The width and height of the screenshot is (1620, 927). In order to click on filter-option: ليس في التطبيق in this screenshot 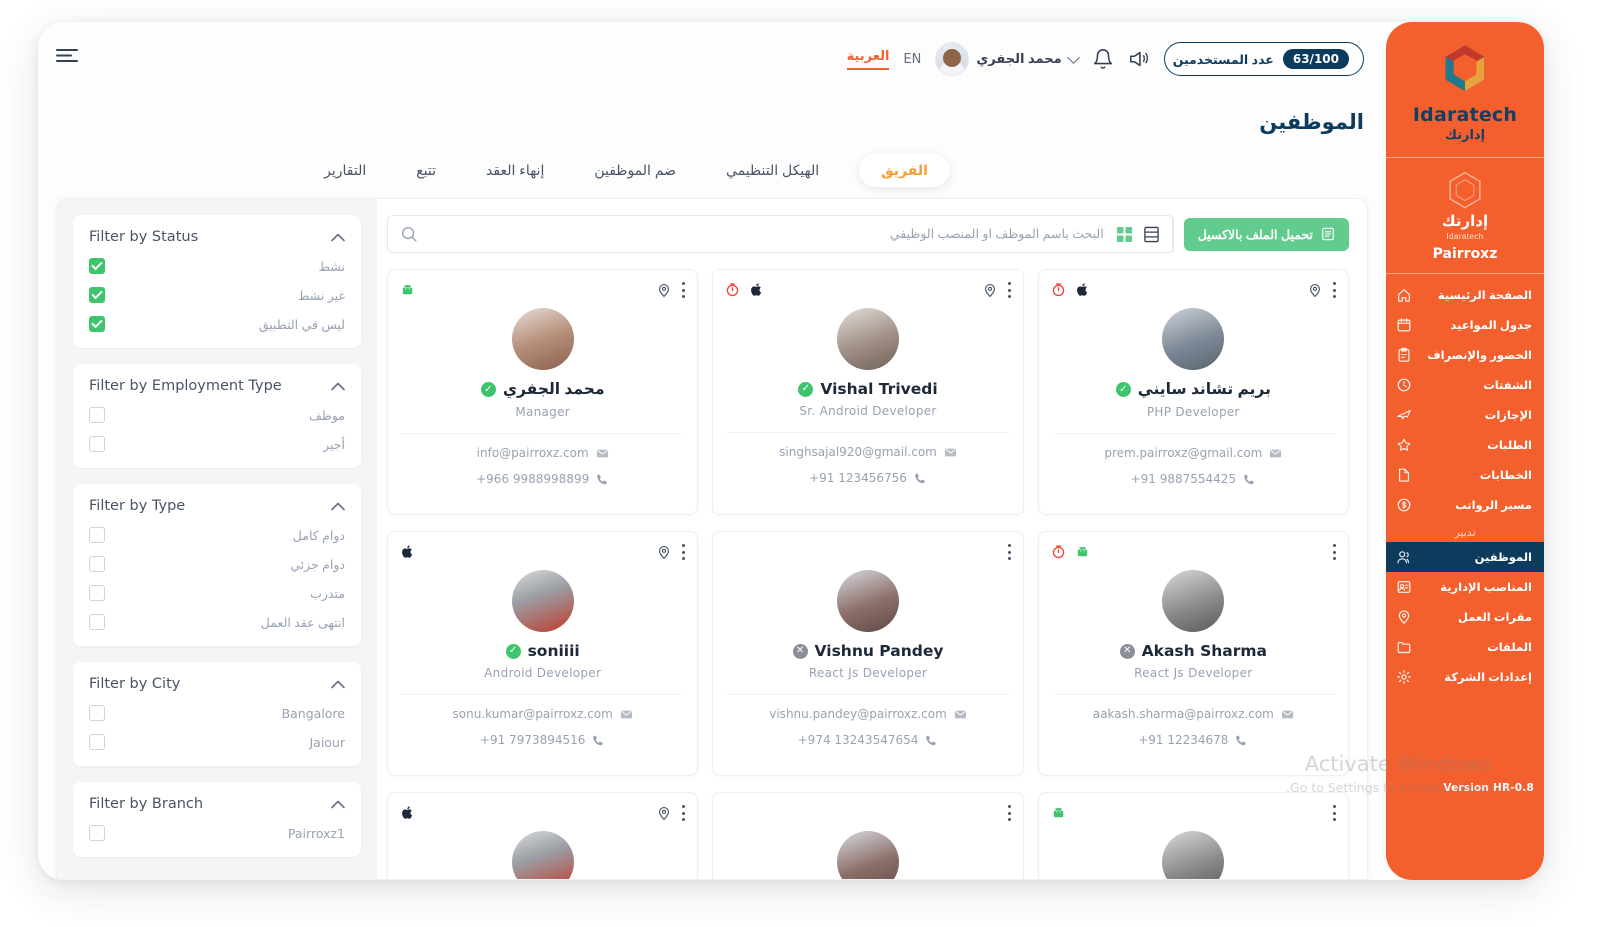, I will do `click(217, 324)`.